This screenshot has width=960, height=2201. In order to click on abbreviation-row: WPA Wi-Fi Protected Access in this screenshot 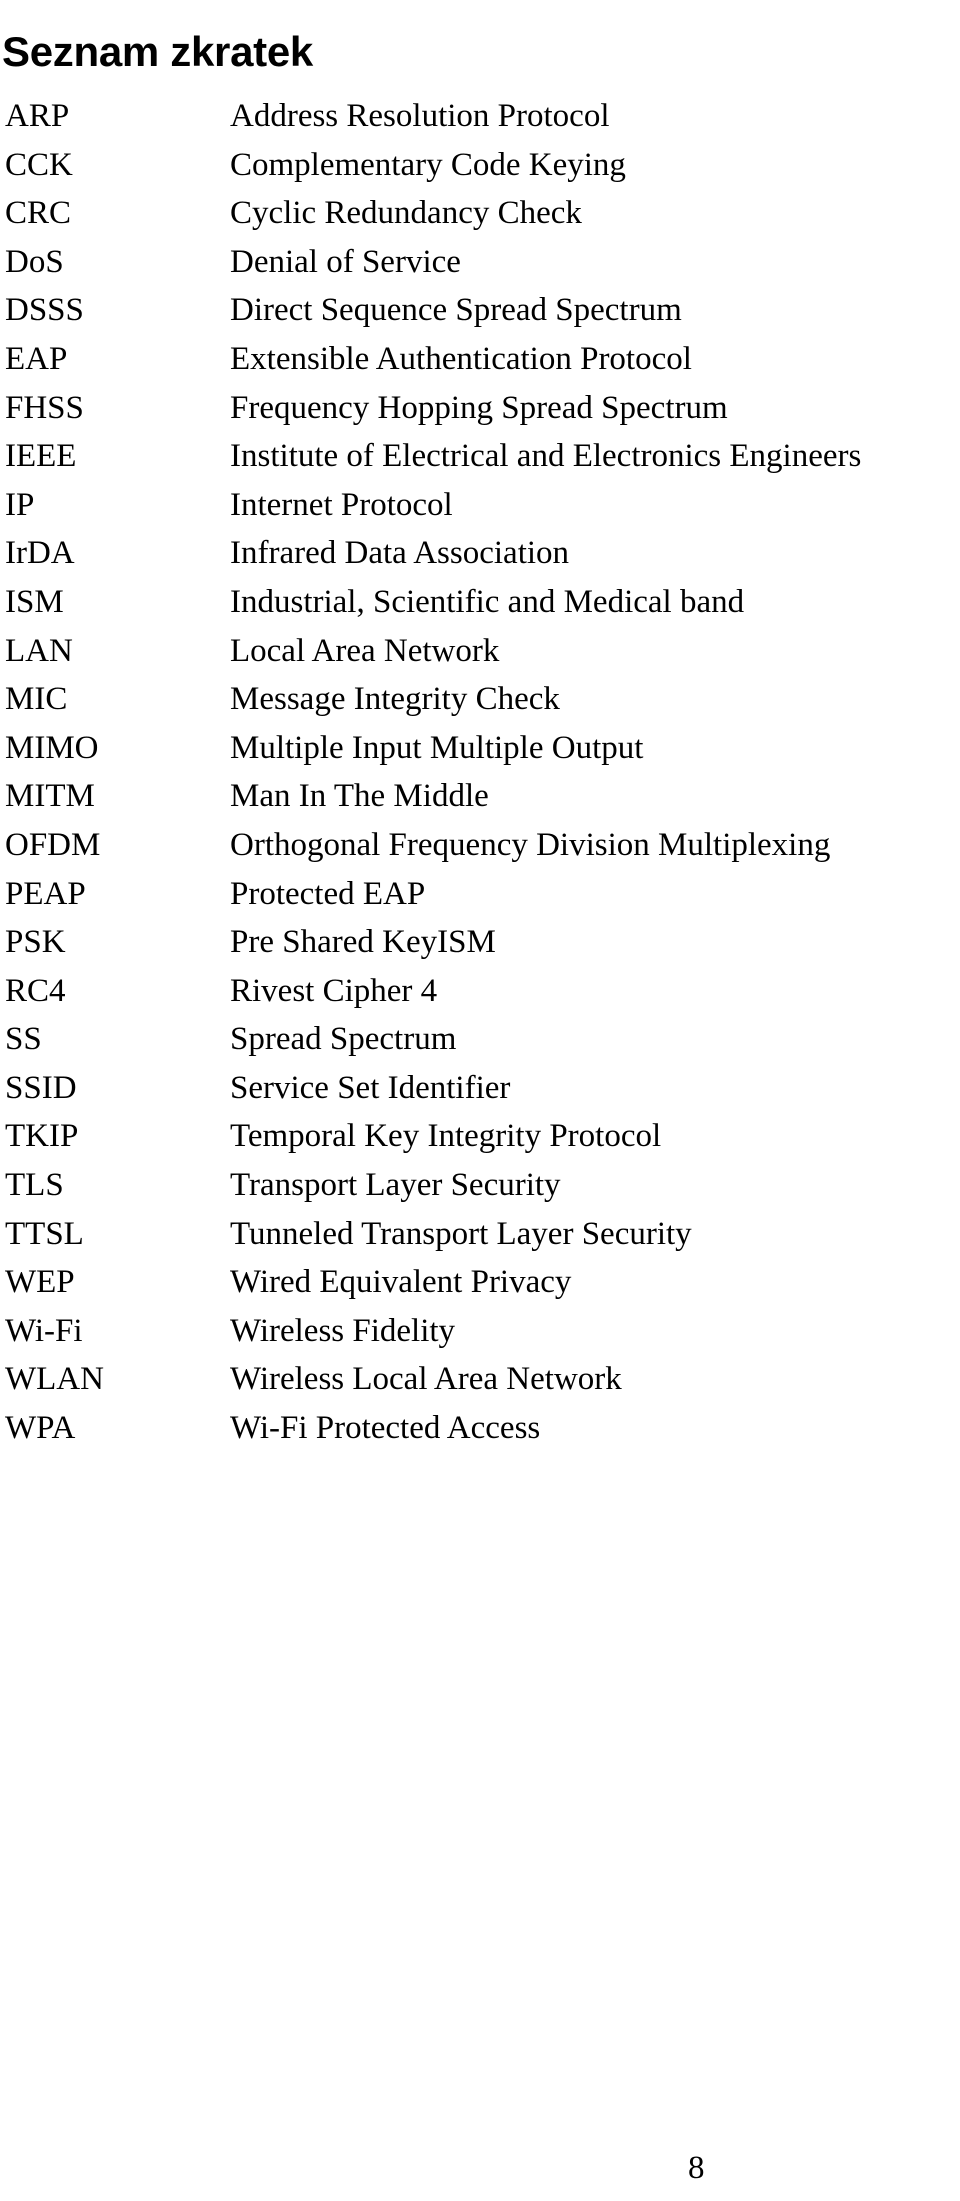, I will do `click(480, 1428)`.